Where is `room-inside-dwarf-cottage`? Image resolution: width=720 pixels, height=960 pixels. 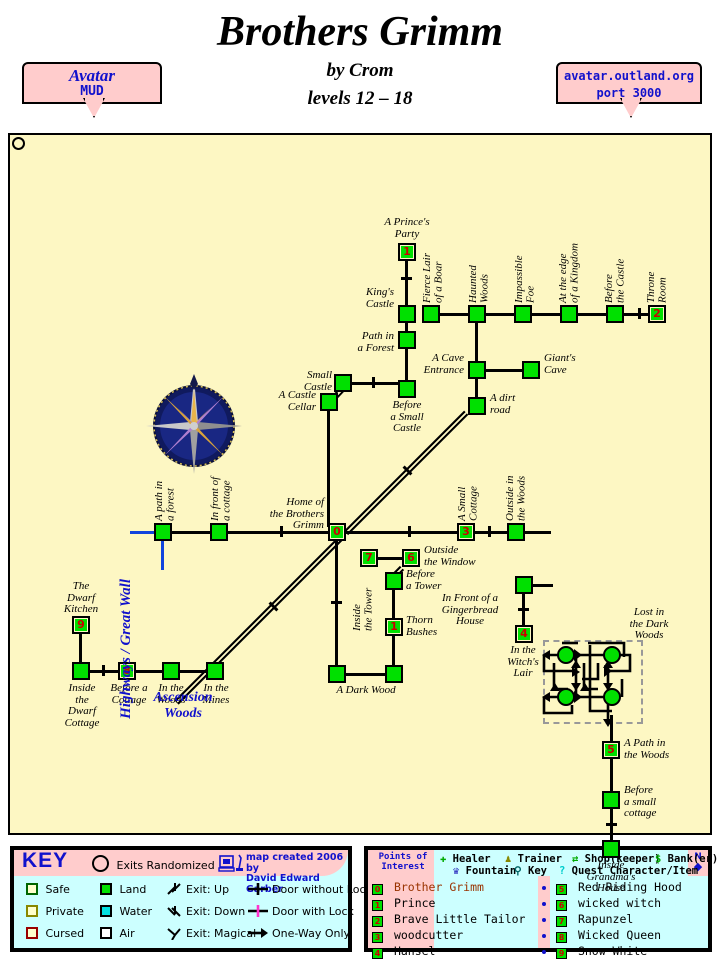 room-inside-dwarf-cottage is located at coordinates (81, 671).